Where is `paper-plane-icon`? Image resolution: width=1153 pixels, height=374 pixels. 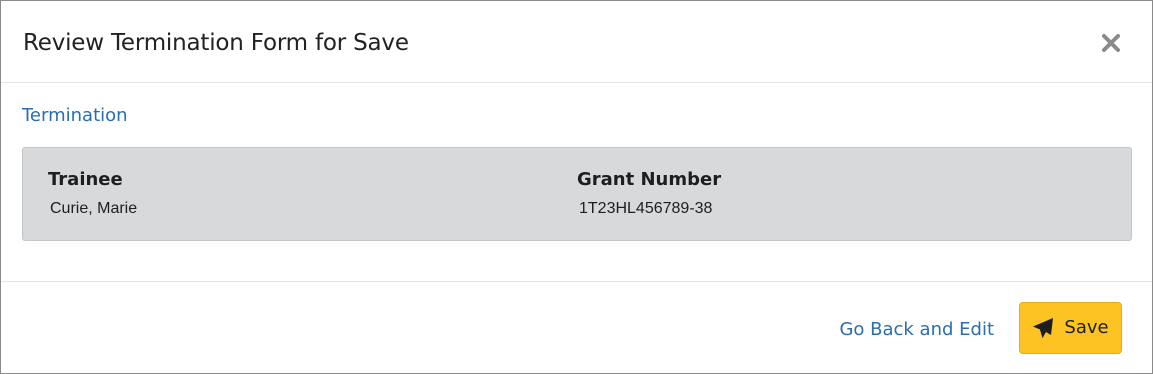
paper-plane-icon is located at coordinates (1043, 328).